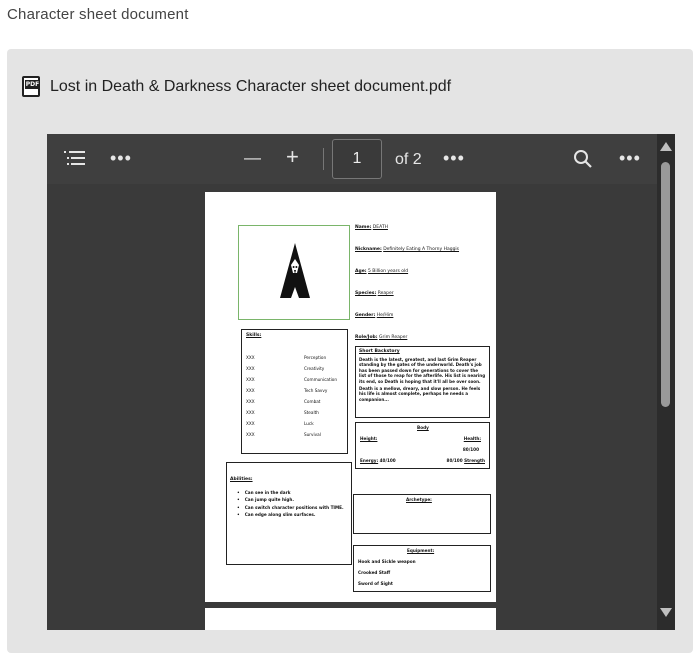 Image resolution: width=697 pixels, height=660 pixels. What do you see at coordinates (422, 514) in the screenshot?
I see `archetype-section: Archetype:` at bounding box center [422, 514].